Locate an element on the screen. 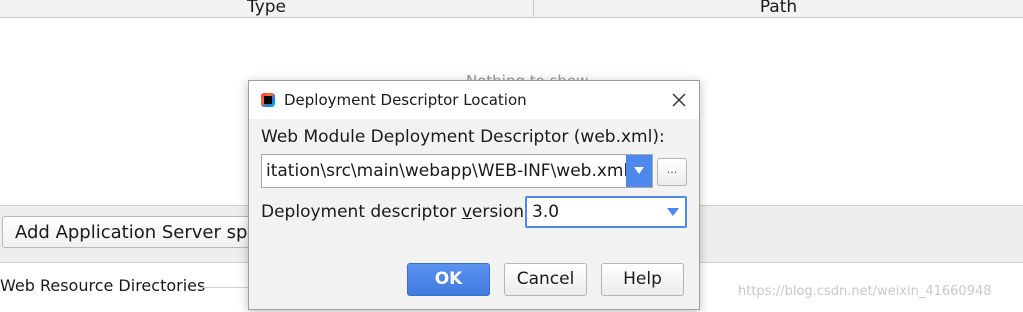  column-header-path: Path is located at coordinates (778, 8).